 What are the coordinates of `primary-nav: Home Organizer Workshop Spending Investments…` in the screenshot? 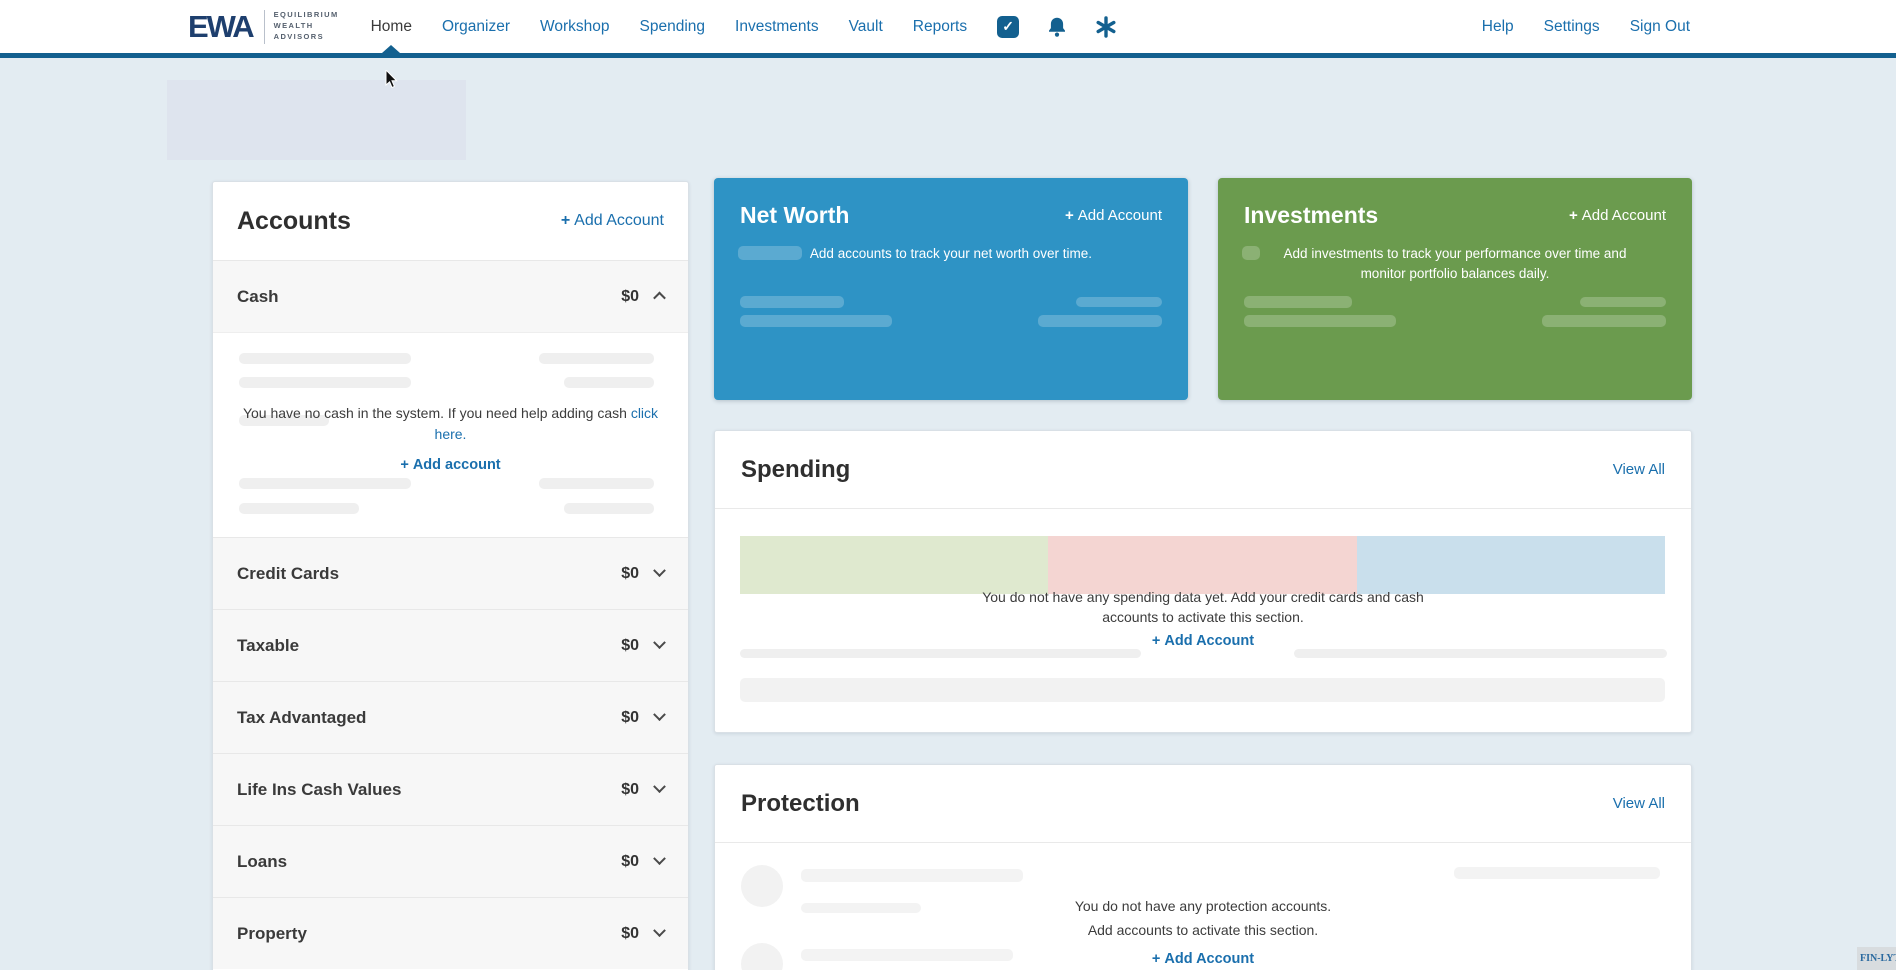 It's located at (669, 35).